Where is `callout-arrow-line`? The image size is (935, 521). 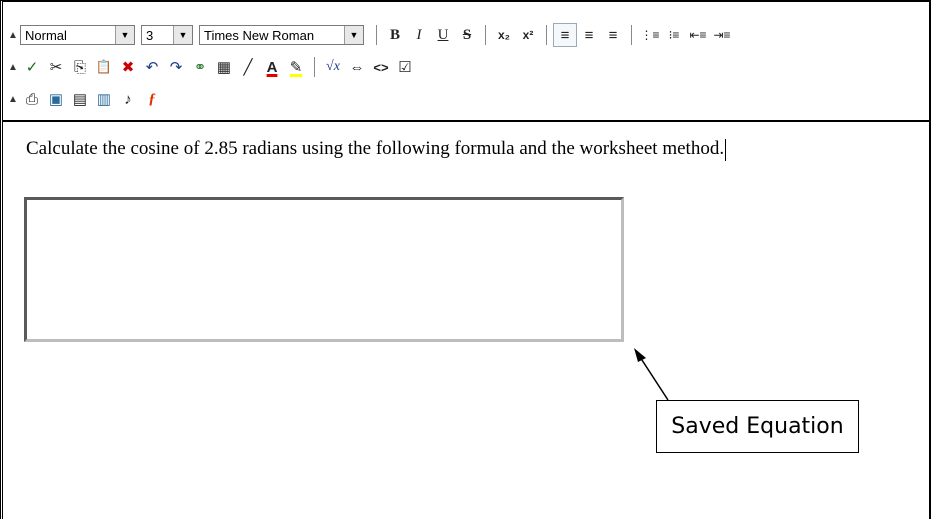 callout-arrow-line is located at coordinates (654, 378).